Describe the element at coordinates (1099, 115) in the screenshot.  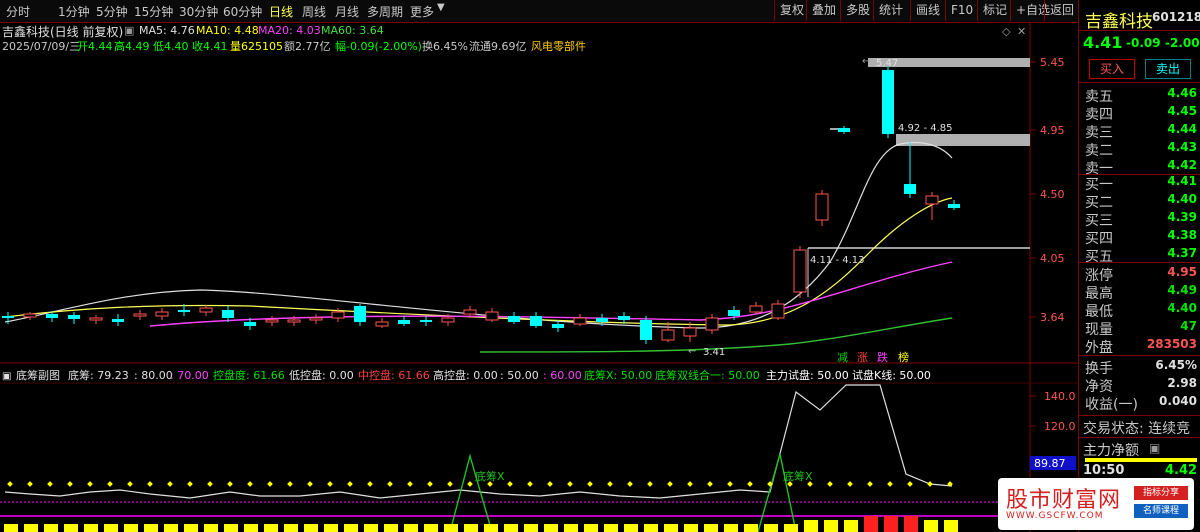
I see `quote-level-label: 卖四` at that location.